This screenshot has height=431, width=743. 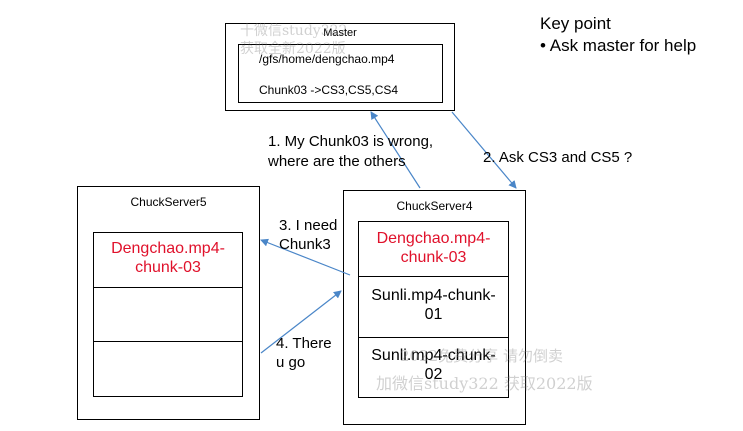 I want to click on watermark-text: 2022免费分享 请勿倒卖, so click(x=481, y=356).